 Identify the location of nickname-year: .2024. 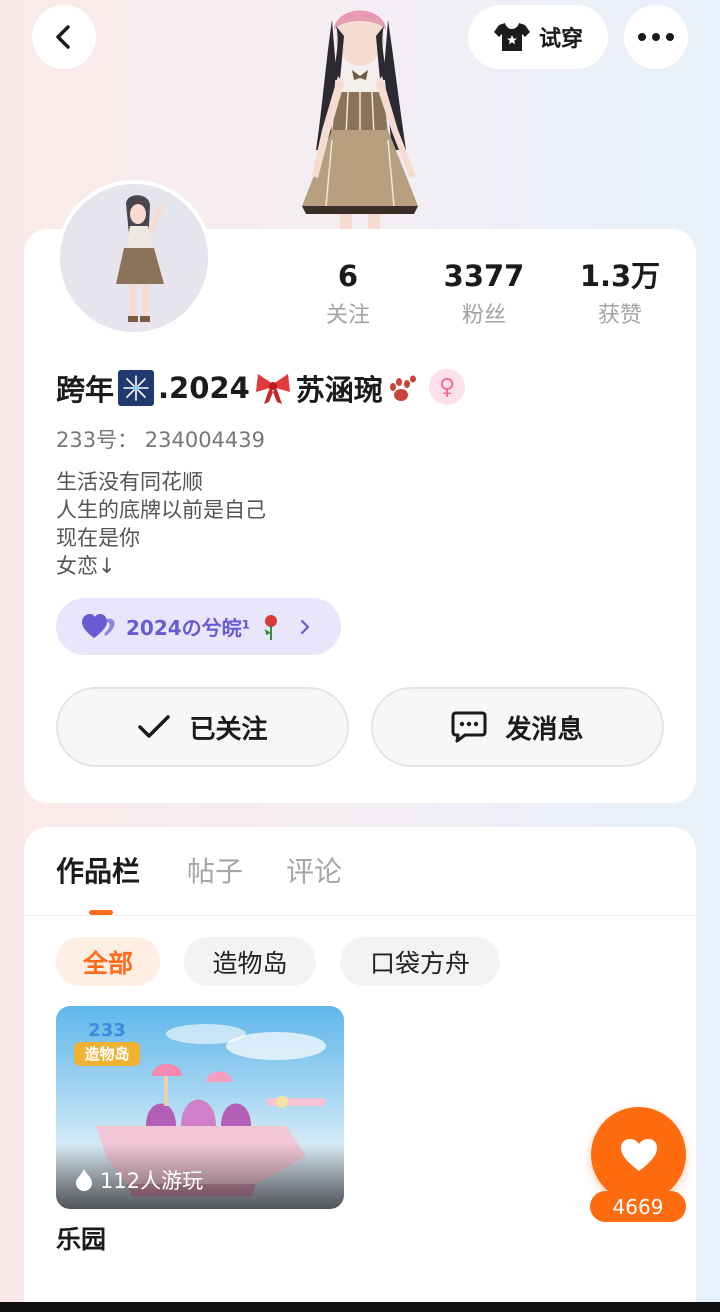
(204, 388).